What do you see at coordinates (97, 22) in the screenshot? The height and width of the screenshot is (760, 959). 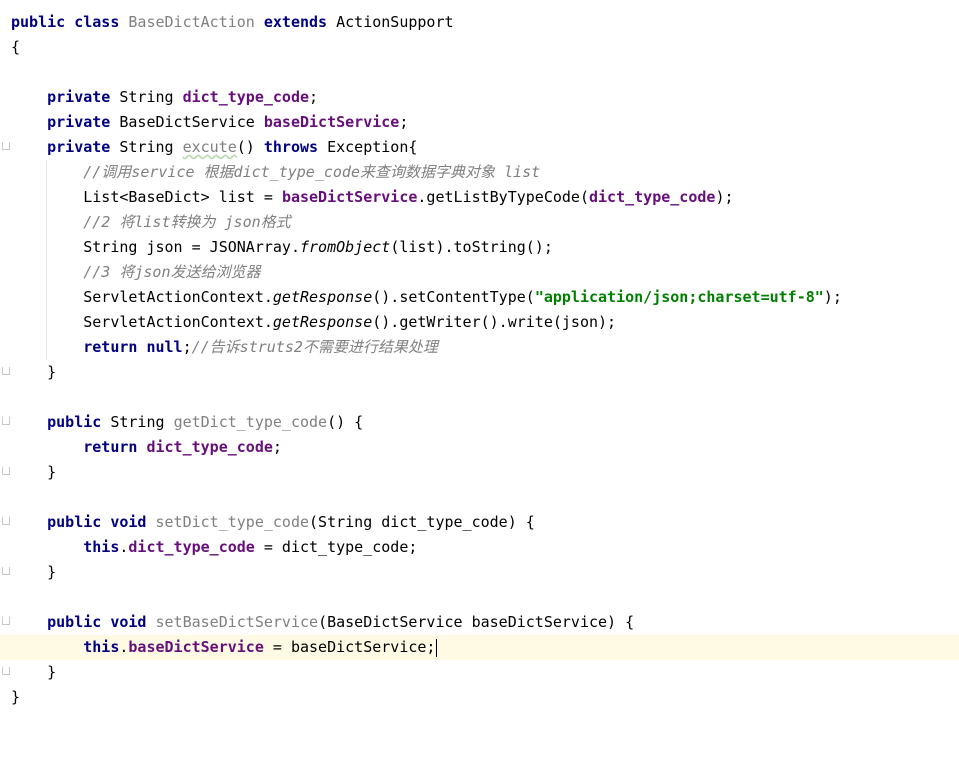 I see `keyword: class` at bounding box center [97, 22].